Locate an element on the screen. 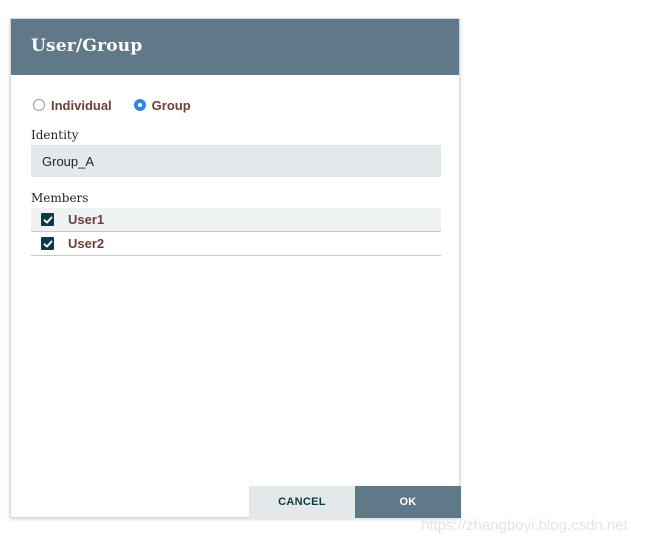 Image resolution: width=649 pixels, height=544 pixels. member-row-user2: User2 is located at coordinates (236, 244).